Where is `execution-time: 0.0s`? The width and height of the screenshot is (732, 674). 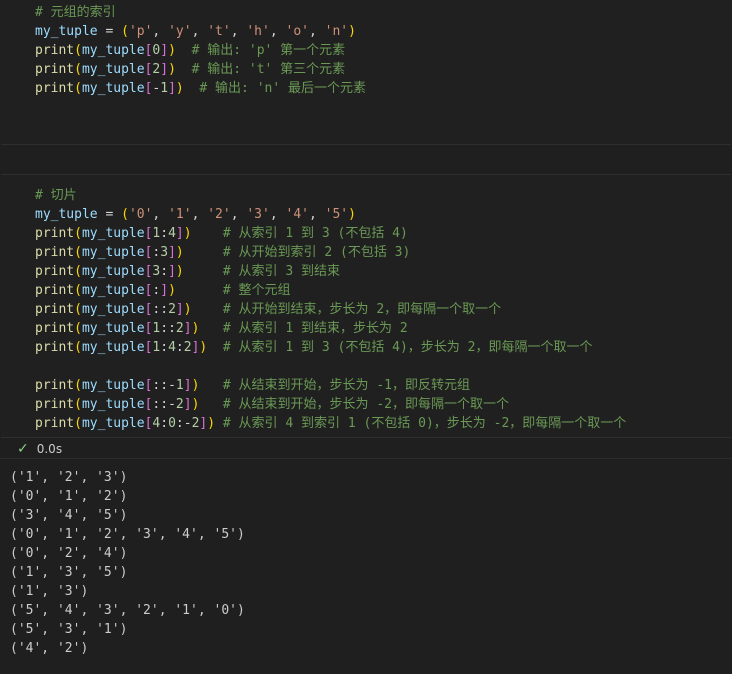 execution-time: 0.0s is located at coordinates (49, 449).